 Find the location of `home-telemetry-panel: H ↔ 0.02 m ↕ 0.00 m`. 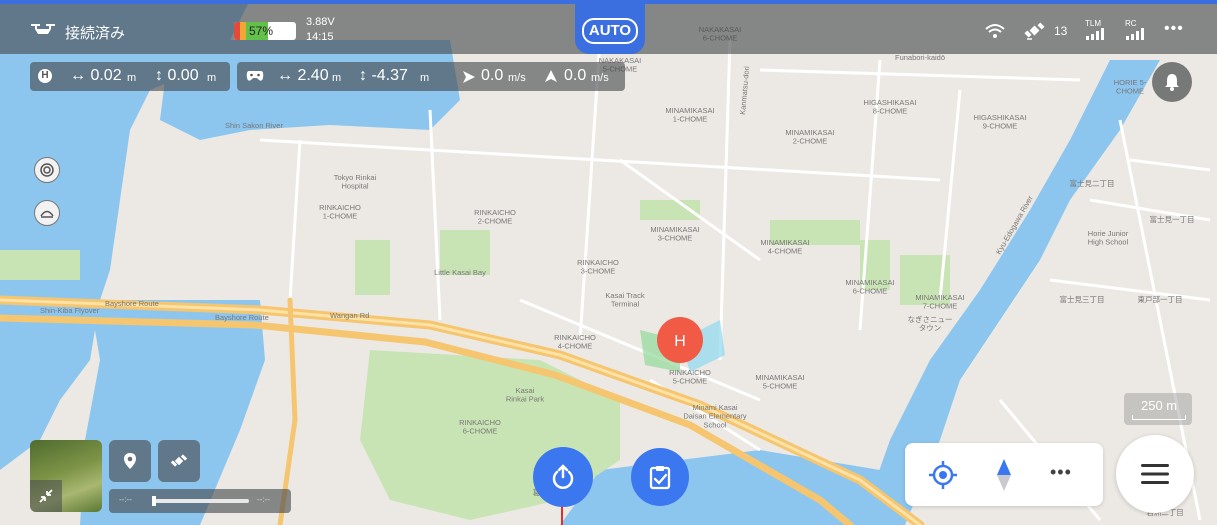

home-telemetry-panel: H ↔ 0.02 m ↕ 0.00 m is located at coordinates (130, 76).